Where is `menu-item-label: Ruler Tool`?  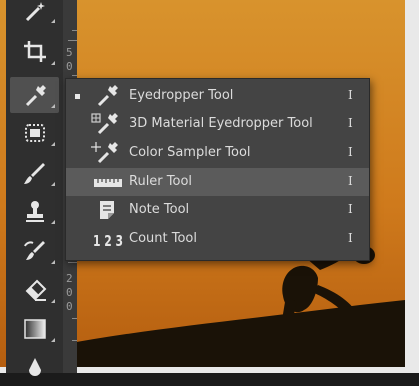
menu-item-label: Ruler Tool is located at coordinates (161, 181).